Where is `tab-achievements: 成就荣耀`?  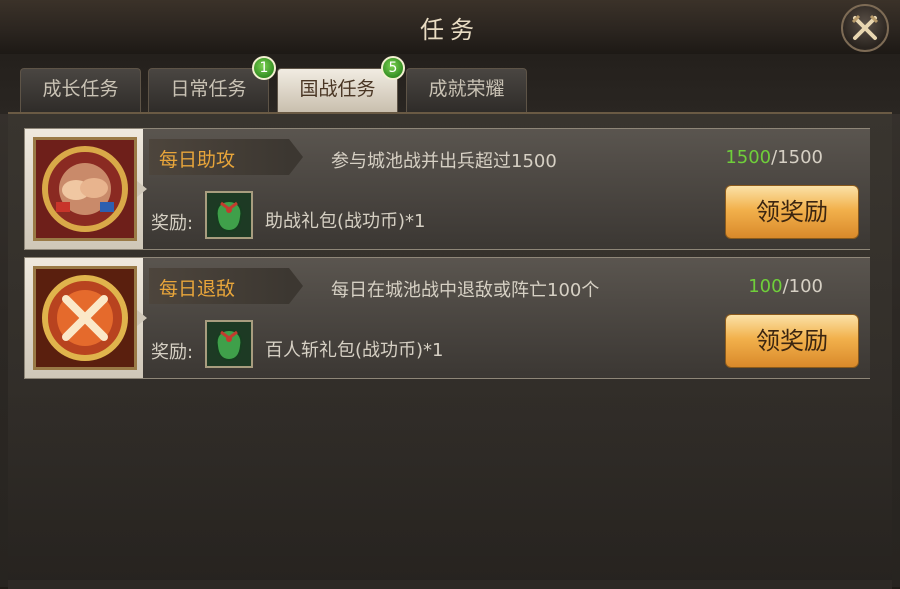 tab-achievements: 成就荣耀 is located at coordinates (466, 90).